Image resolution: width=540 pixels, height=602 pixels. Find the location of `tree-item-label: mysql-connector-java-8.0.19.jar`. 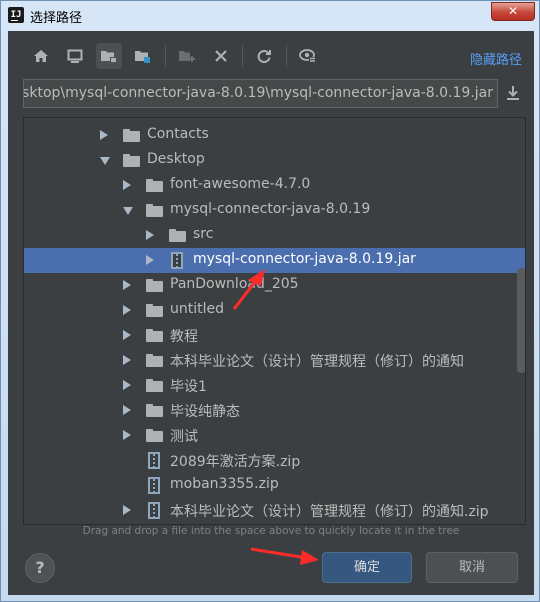

tree-item-label: mysql-connector-java-8.0.19.jar is located at coordinates (304, 259).